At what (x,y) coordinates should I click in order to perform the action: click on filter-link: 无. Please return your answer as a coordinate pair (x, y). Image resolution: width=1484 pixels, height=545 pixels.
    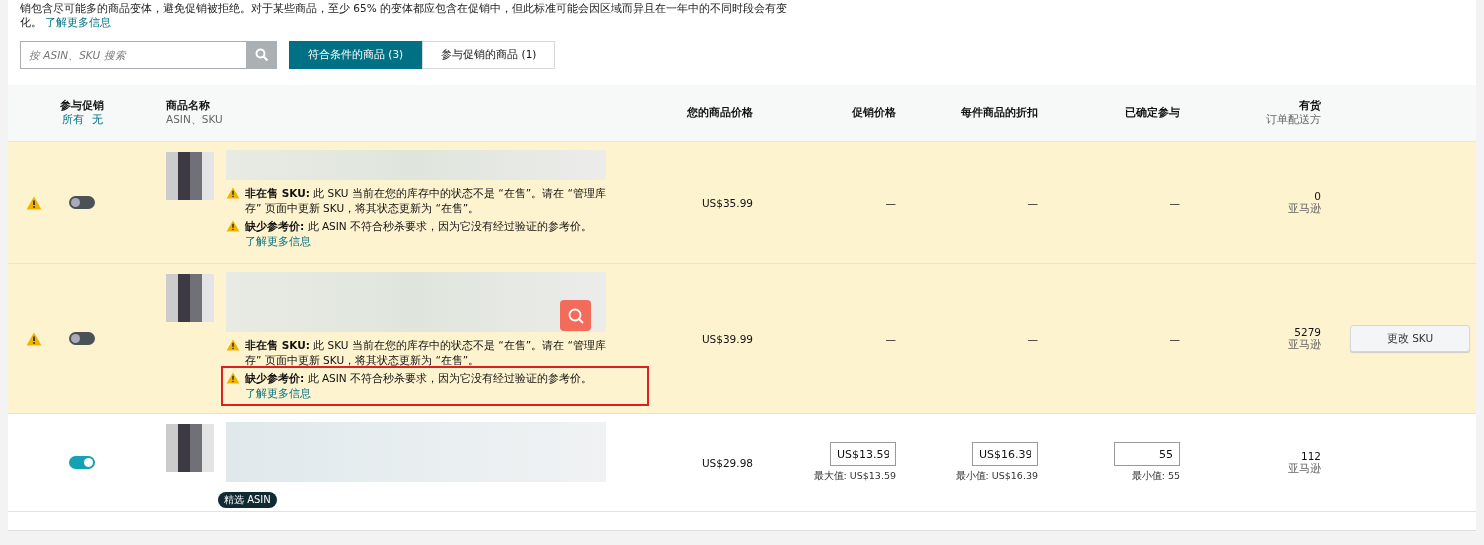
    Looking at the image, I should click on (97, 120).